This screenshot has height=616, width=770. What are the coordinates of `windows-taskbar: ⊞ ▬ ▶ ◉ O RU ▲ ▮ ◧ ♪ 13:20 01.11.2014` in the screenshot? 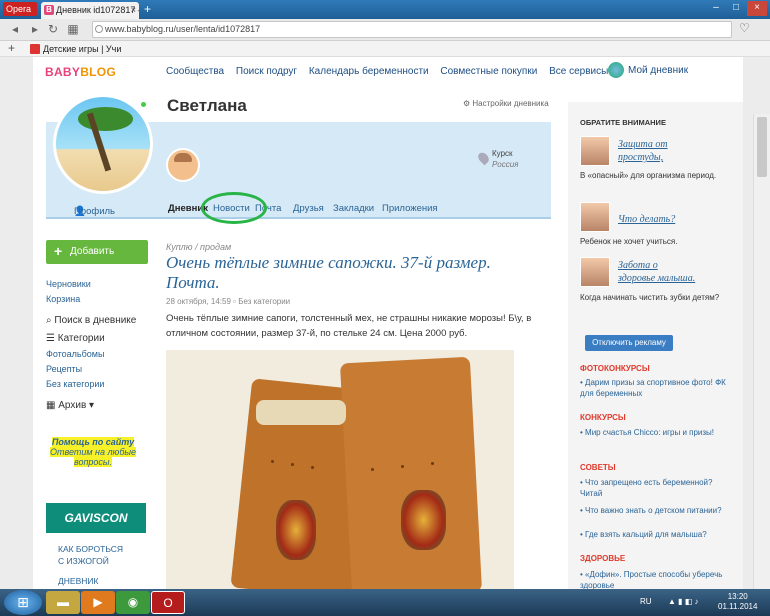 It's located at (385, 602).